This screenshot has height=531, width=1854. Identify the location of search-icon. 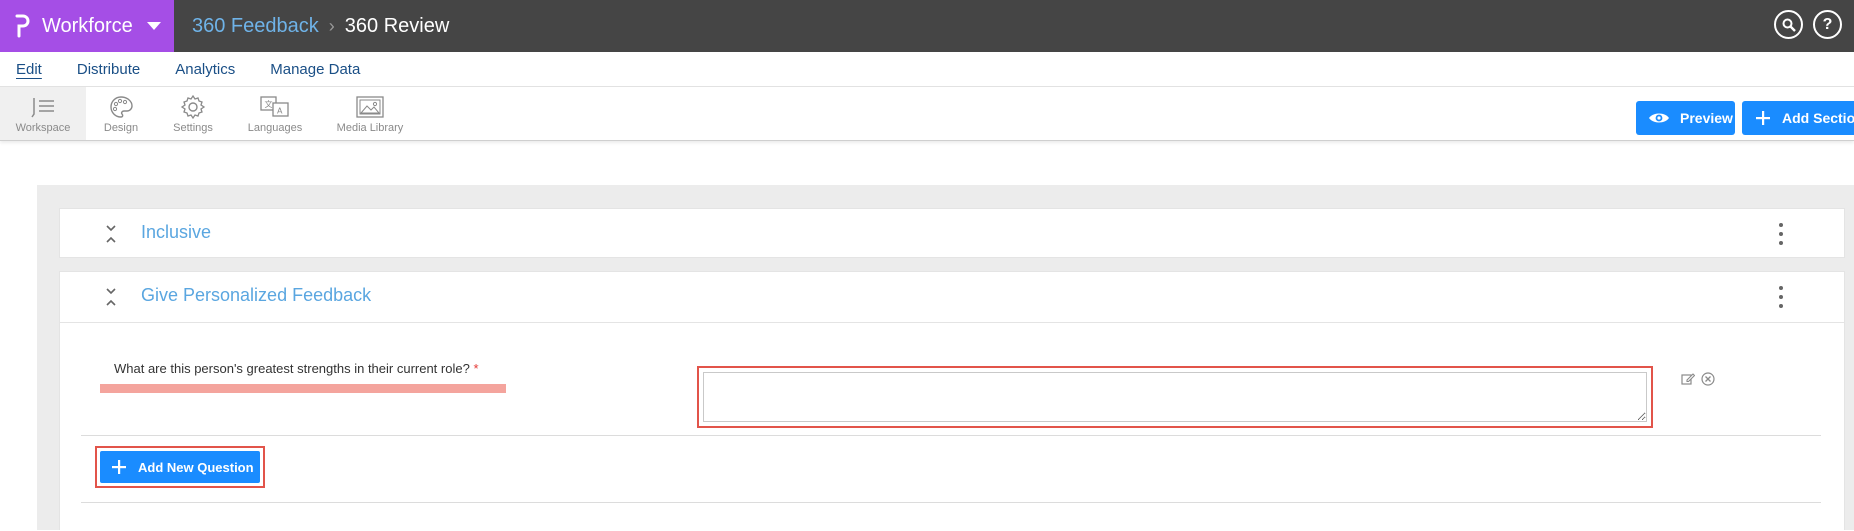
(1789, 25).